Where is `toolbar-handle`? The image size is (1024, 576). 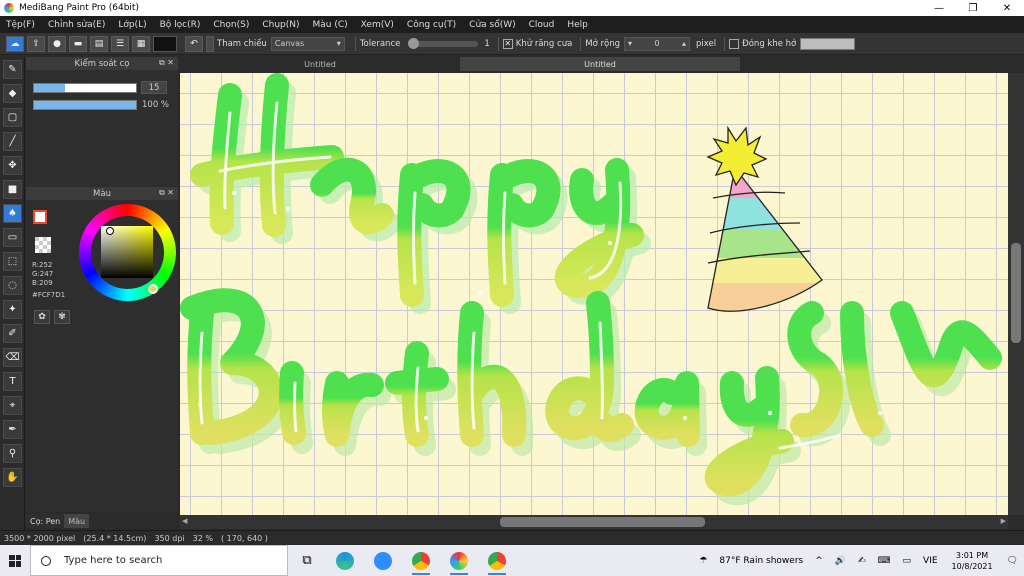 toolbar-handle is located at coordinates (210, 43).